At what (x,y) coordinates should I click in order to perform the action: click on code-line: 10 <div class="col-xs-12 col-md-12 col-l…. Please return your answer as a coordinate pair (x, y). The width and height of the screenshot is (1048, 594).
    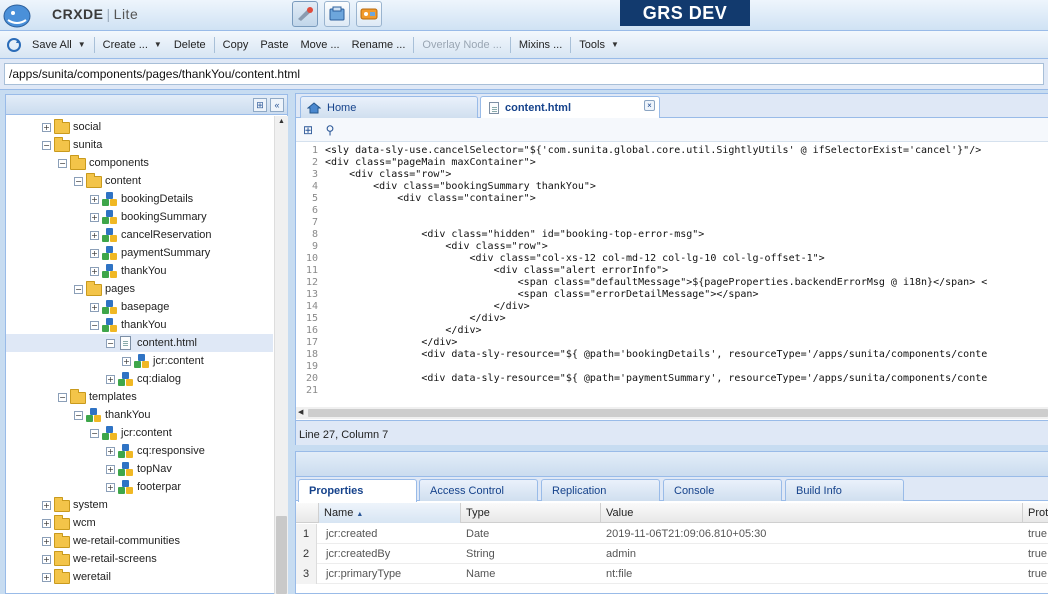
    Looking at the image, I should click on (672, 259).